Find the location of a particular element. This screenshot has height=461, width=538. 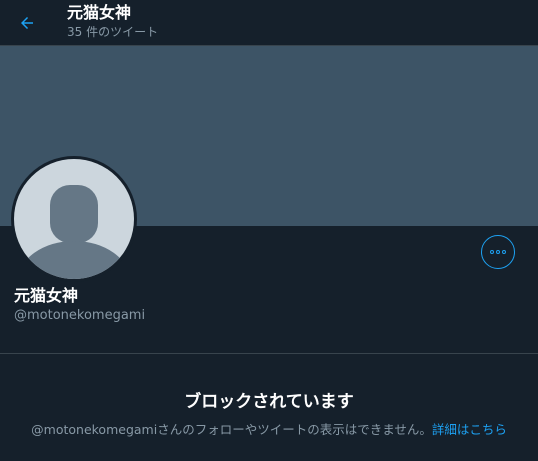

header-title-group: 元猫女神 35 件のツイート is located at coordinates (112, 21).